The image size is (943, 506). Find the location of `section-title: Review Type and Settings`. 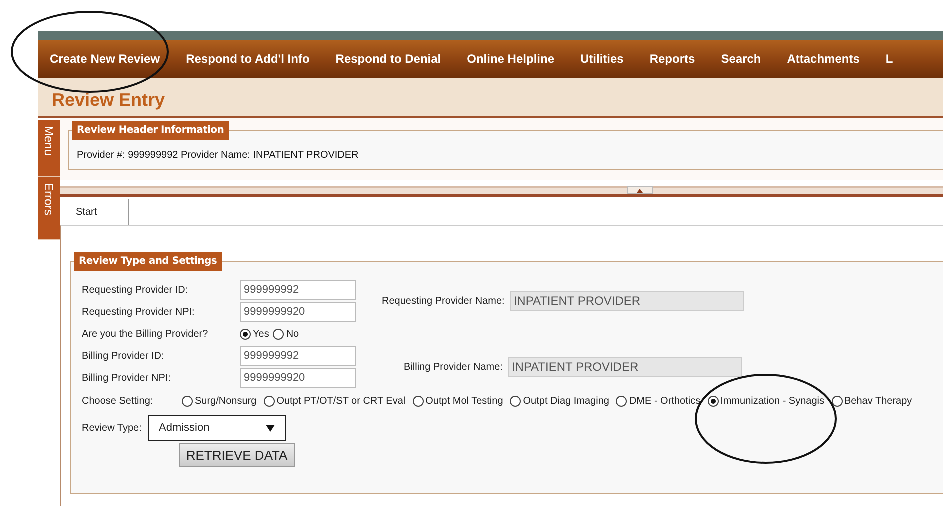

section-title: Review Type and Settings is located at coordinates (148, 261).